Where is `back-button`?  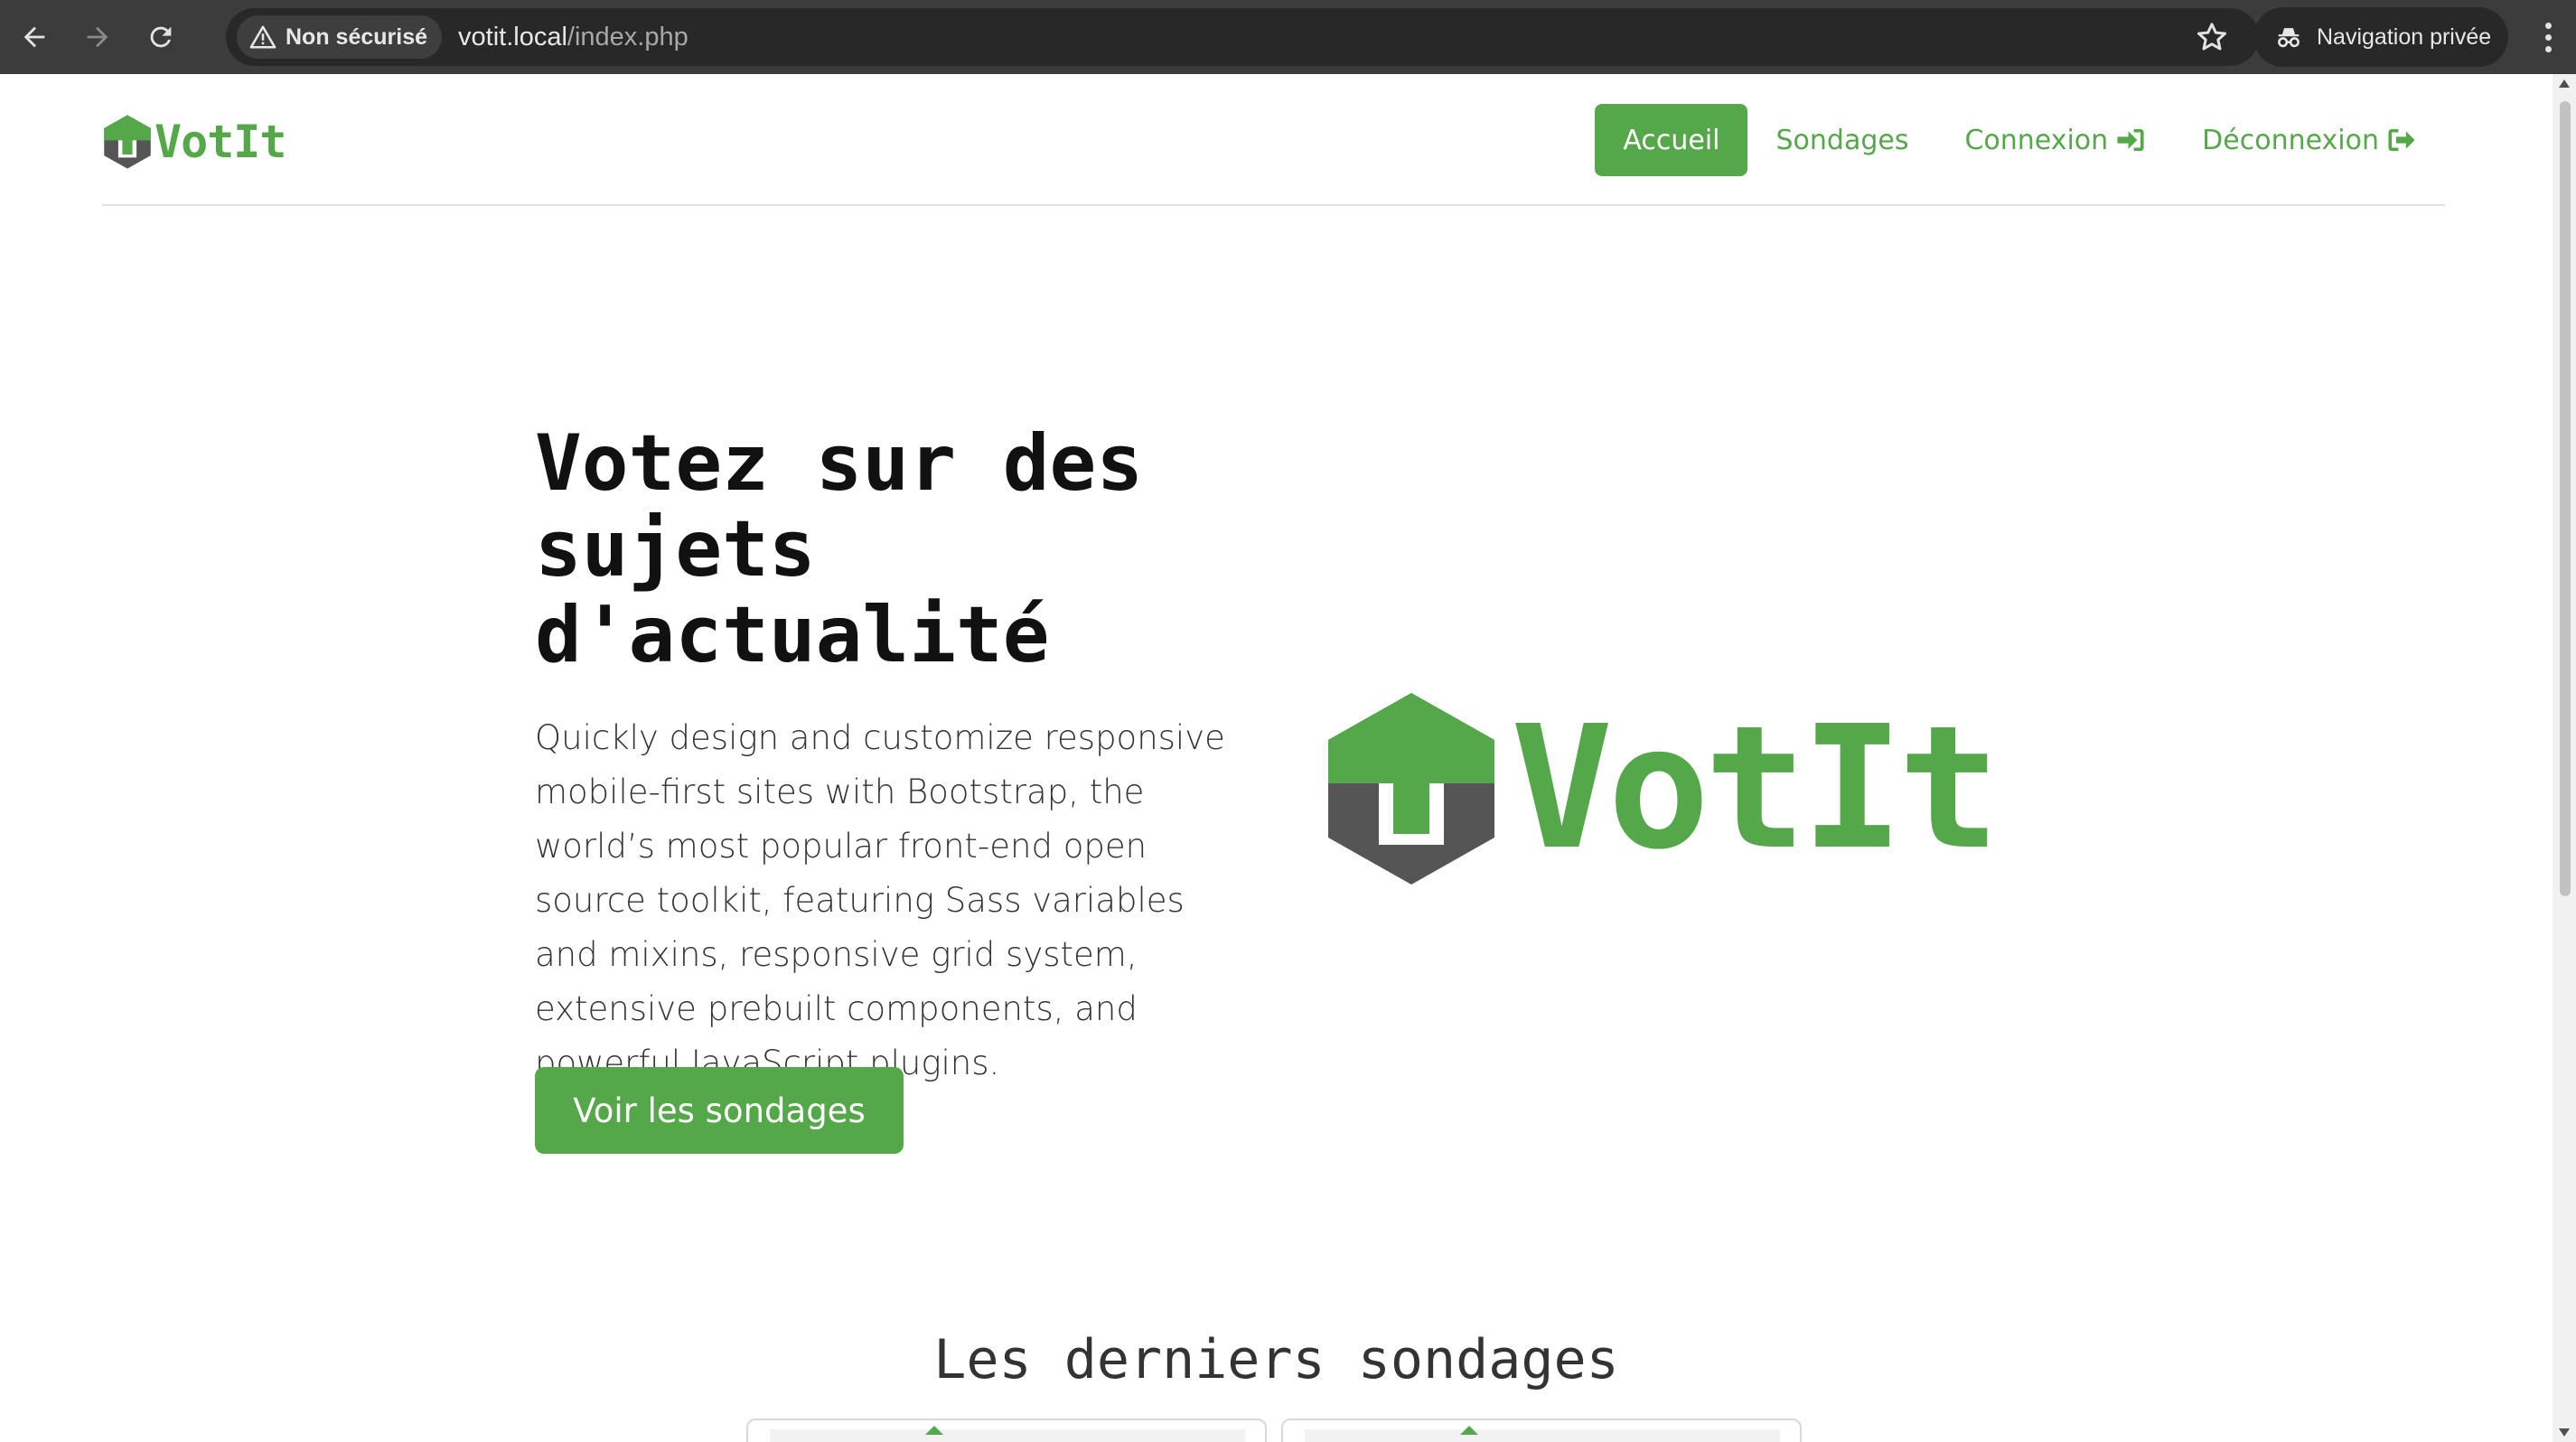 back-button is located at coordinates (34, 37).